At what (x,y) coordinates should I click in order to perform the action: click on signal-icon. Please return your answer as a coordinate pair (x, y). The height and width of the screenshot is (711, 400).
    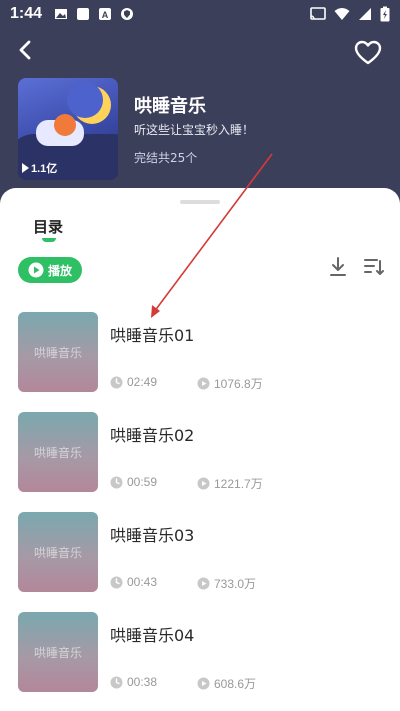
    Looking at the image, I should click on (365, 14).